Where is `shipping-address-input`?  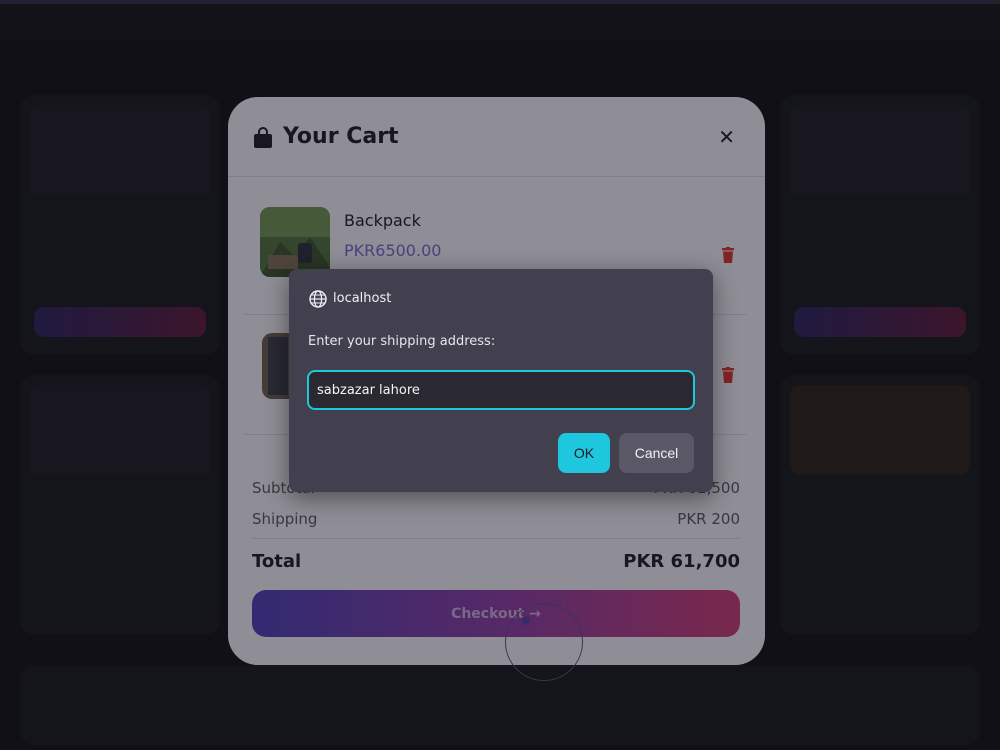
shipping-address-input is located at coordinates (501, 390).